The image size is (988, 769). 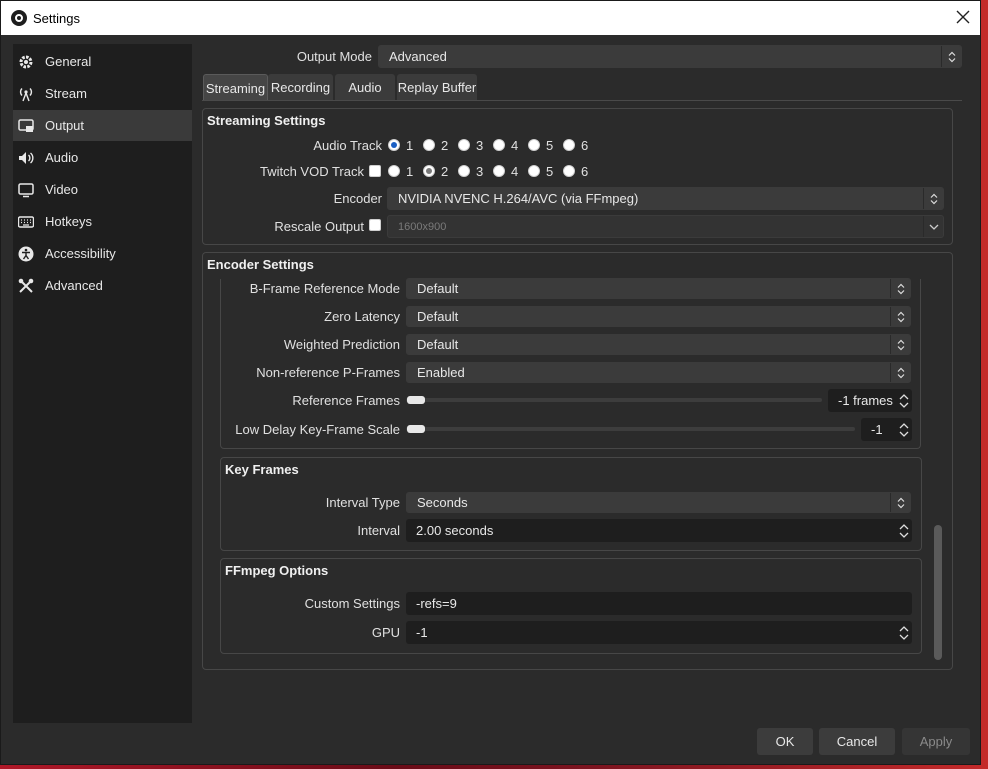 I want to click on audio-track-label: Audio Track, so click(x=347, y=145).